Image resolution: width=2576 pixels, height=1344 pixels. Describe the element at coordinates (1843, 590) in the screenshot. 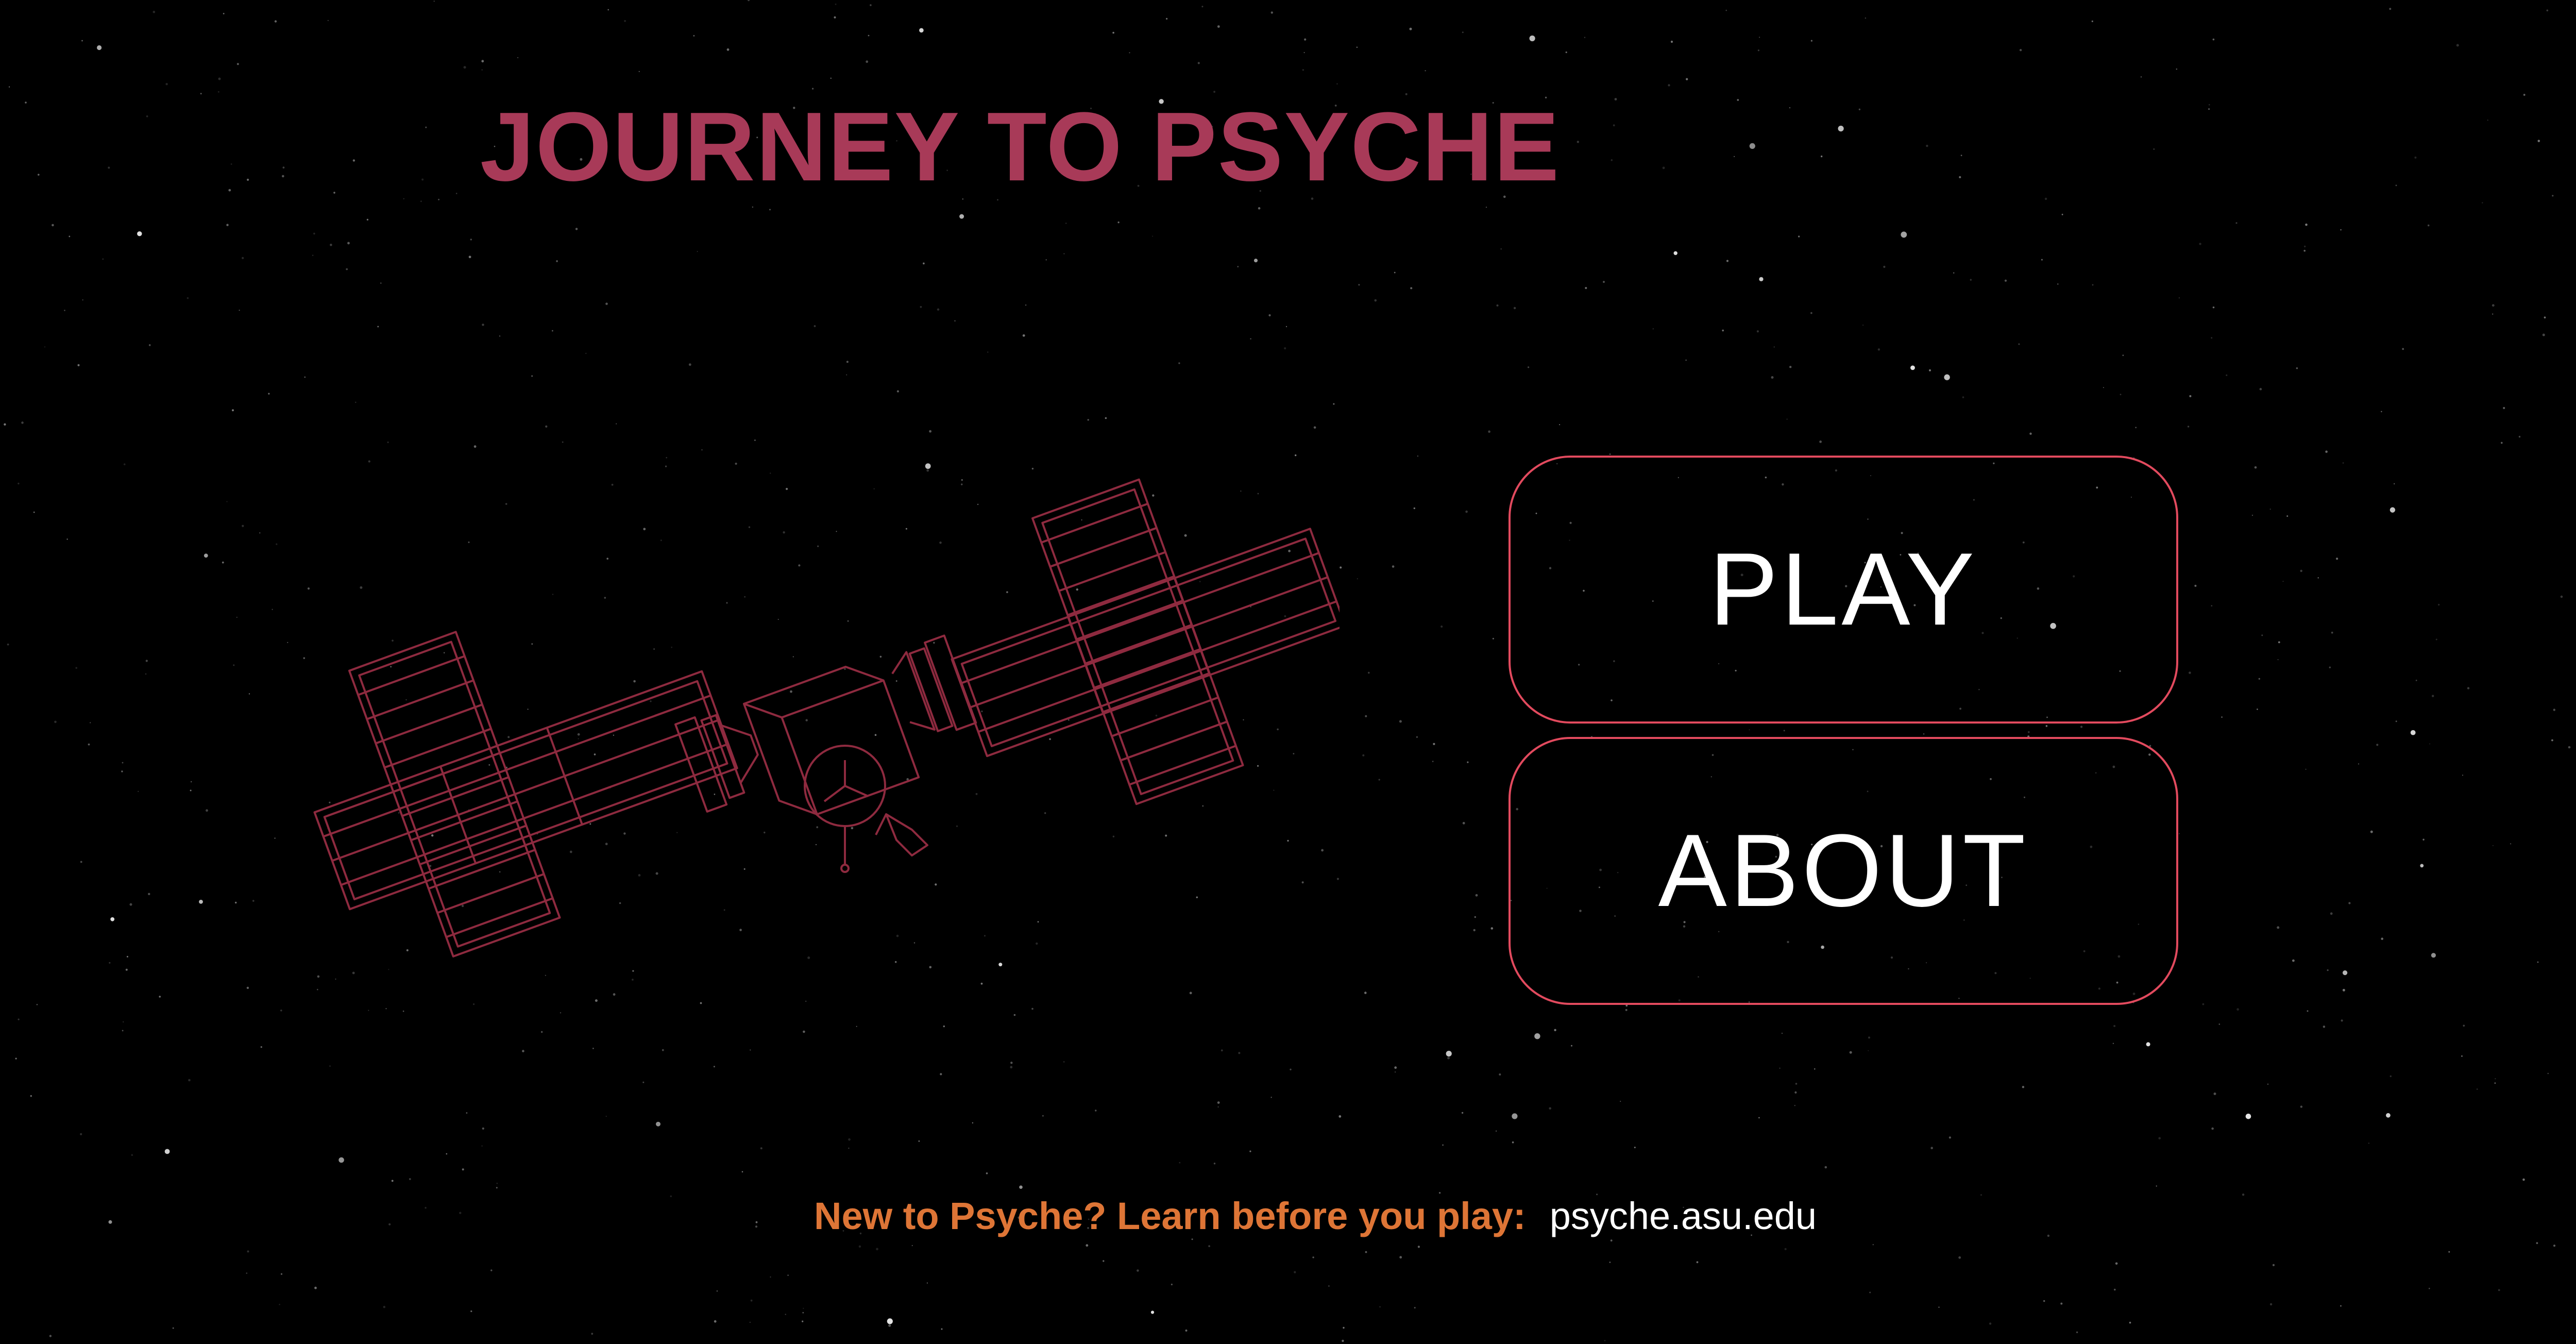

I see `play-button: PLAY` at that location.